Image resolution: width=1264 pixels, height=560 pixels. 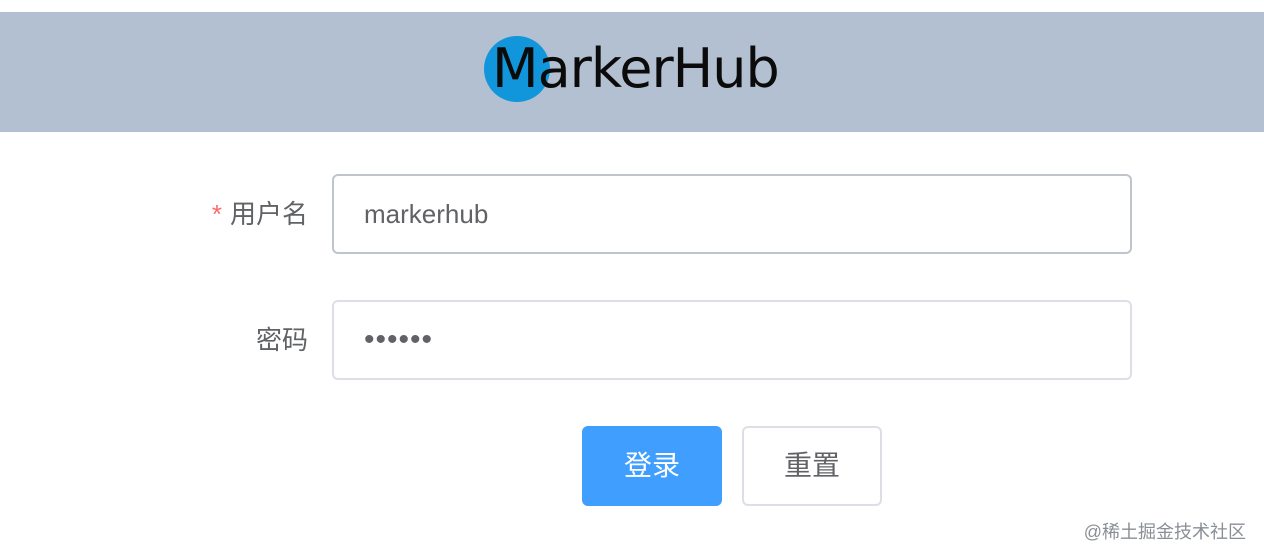 What do you see at coordinates (732, 340) in the screenshot?
I see `password-input` at bounding box center [732, 340].